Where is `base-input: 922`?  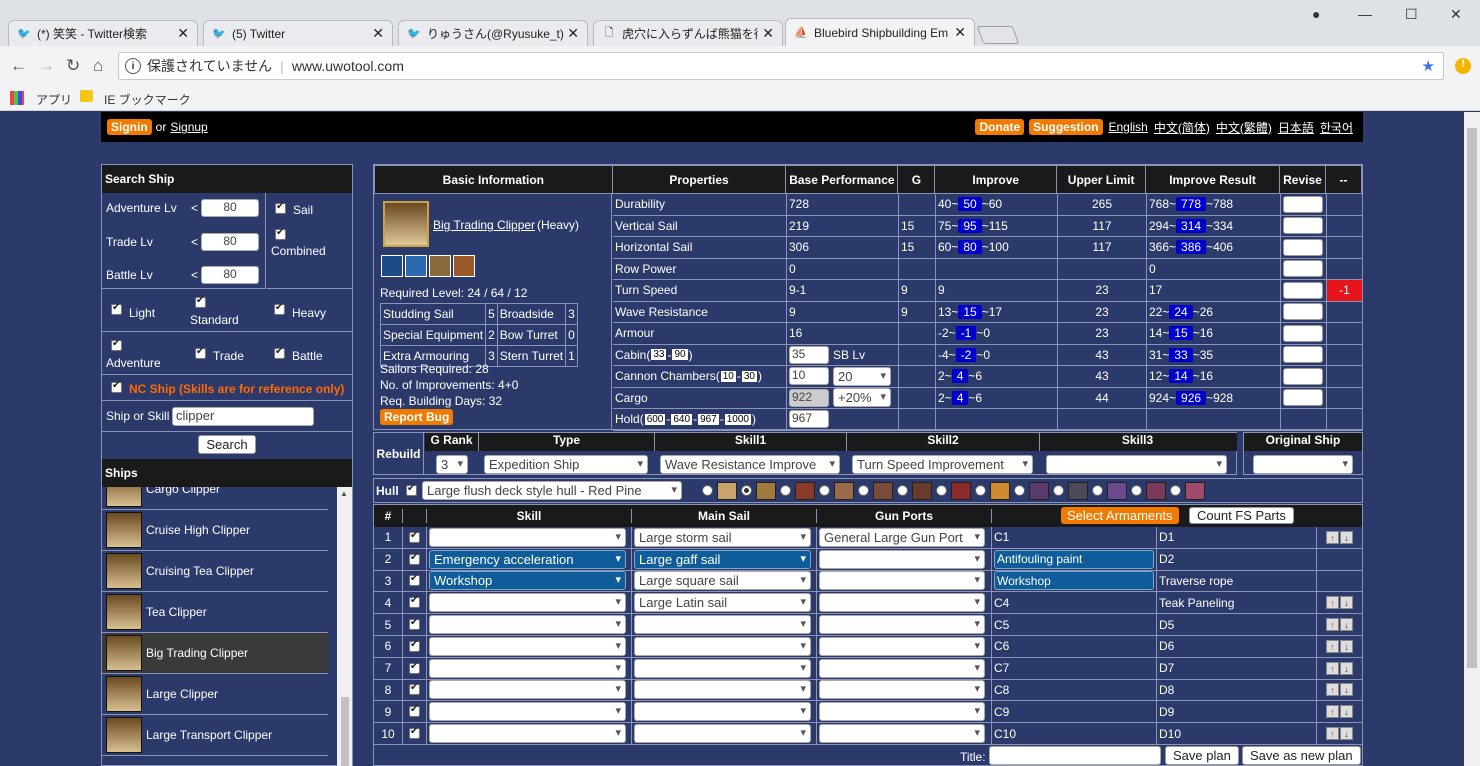 base-input: 922 is located at coordinates (809, 397).